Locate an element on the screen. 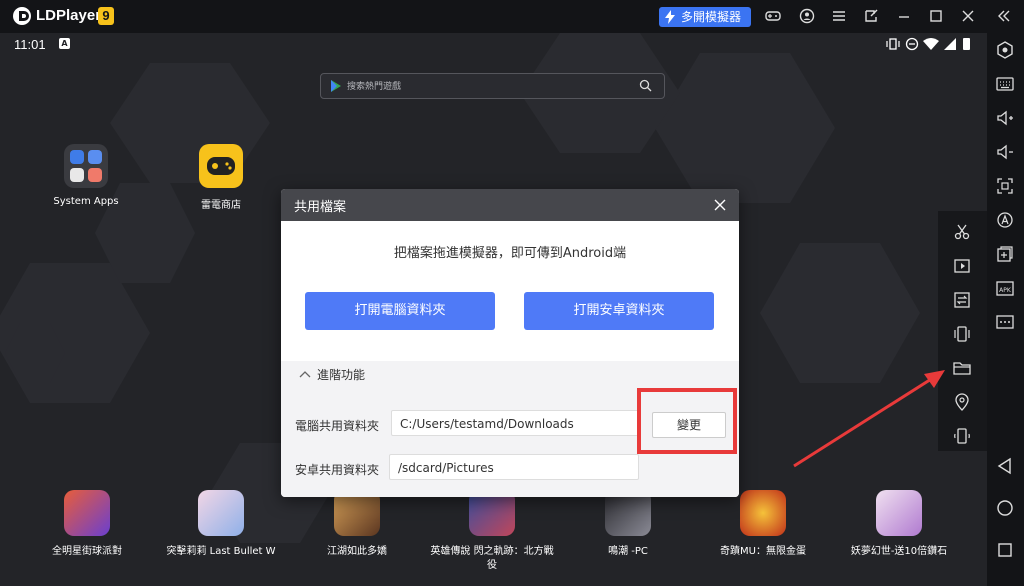 The height and width of the screenshot is (586, 1024). dock-app-label: 突擊莉莉 Last Bullet W is located at coordinates (221, 551).